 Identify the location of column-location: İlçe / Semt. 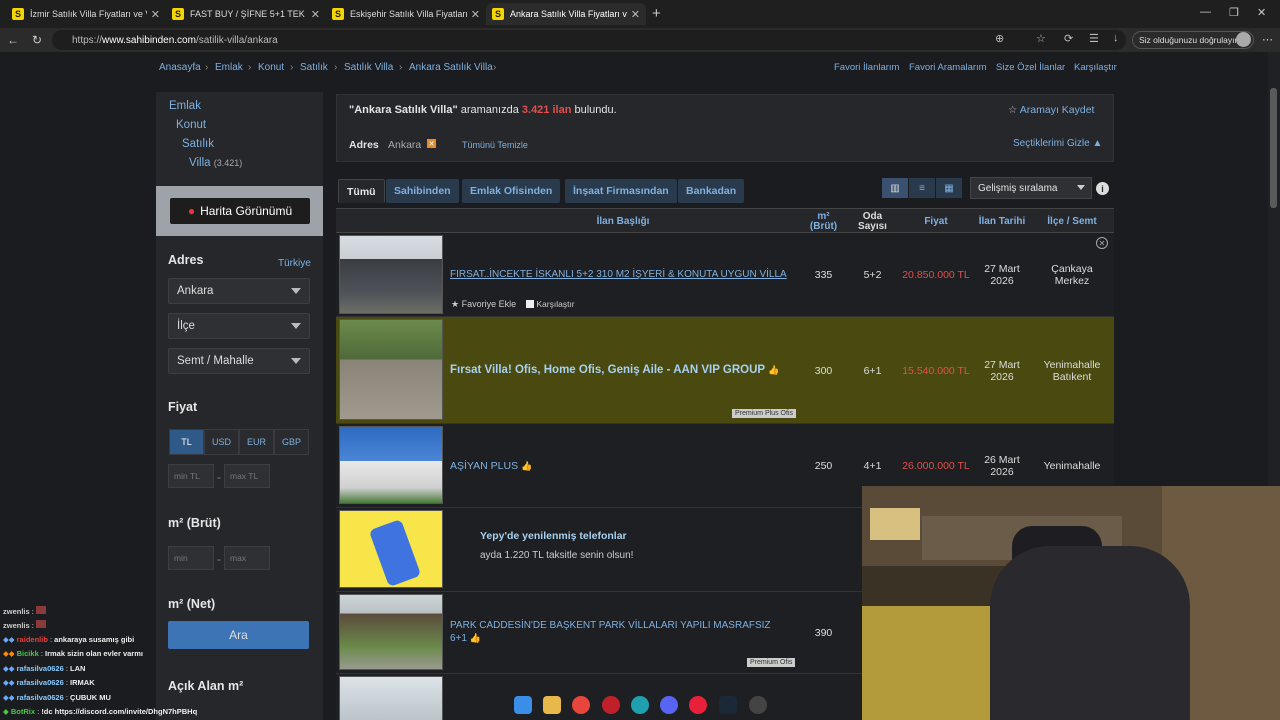
(1072, 221).